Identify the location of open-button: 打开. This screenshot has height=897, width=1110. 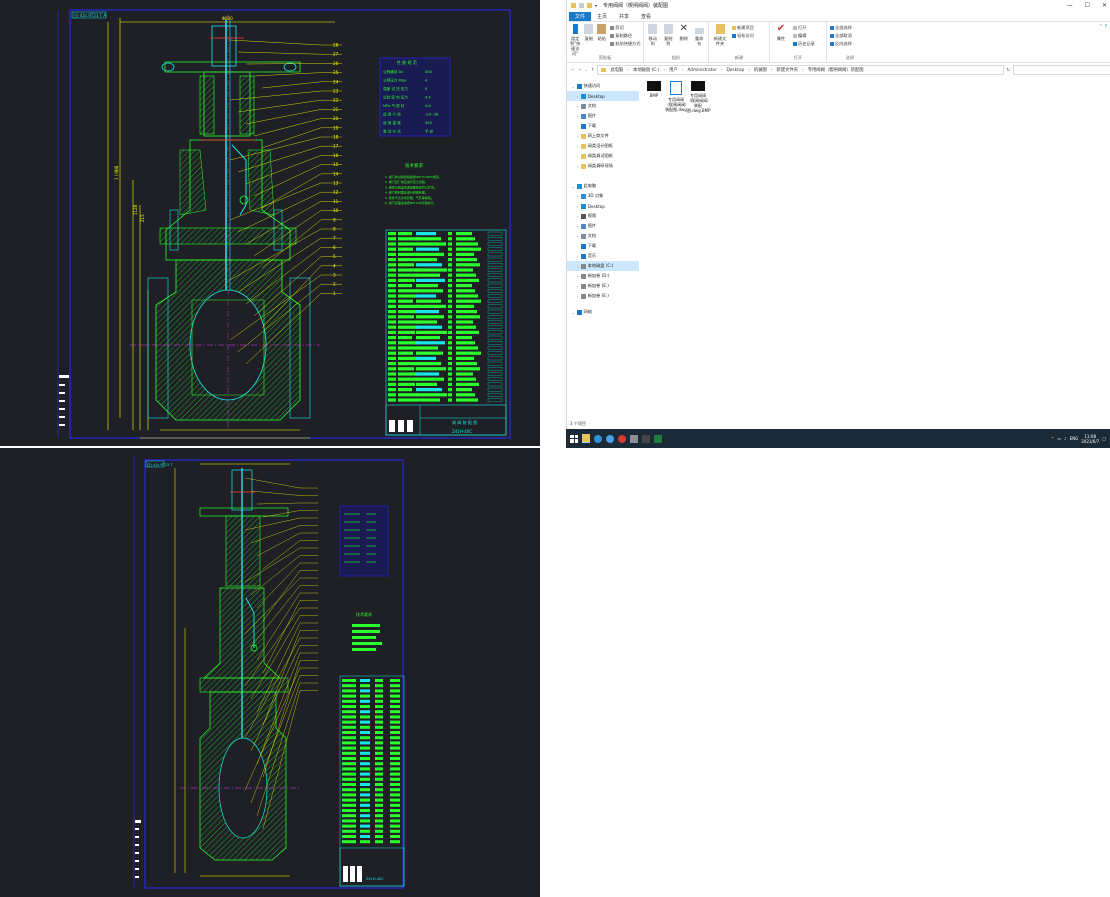
(804, 28).